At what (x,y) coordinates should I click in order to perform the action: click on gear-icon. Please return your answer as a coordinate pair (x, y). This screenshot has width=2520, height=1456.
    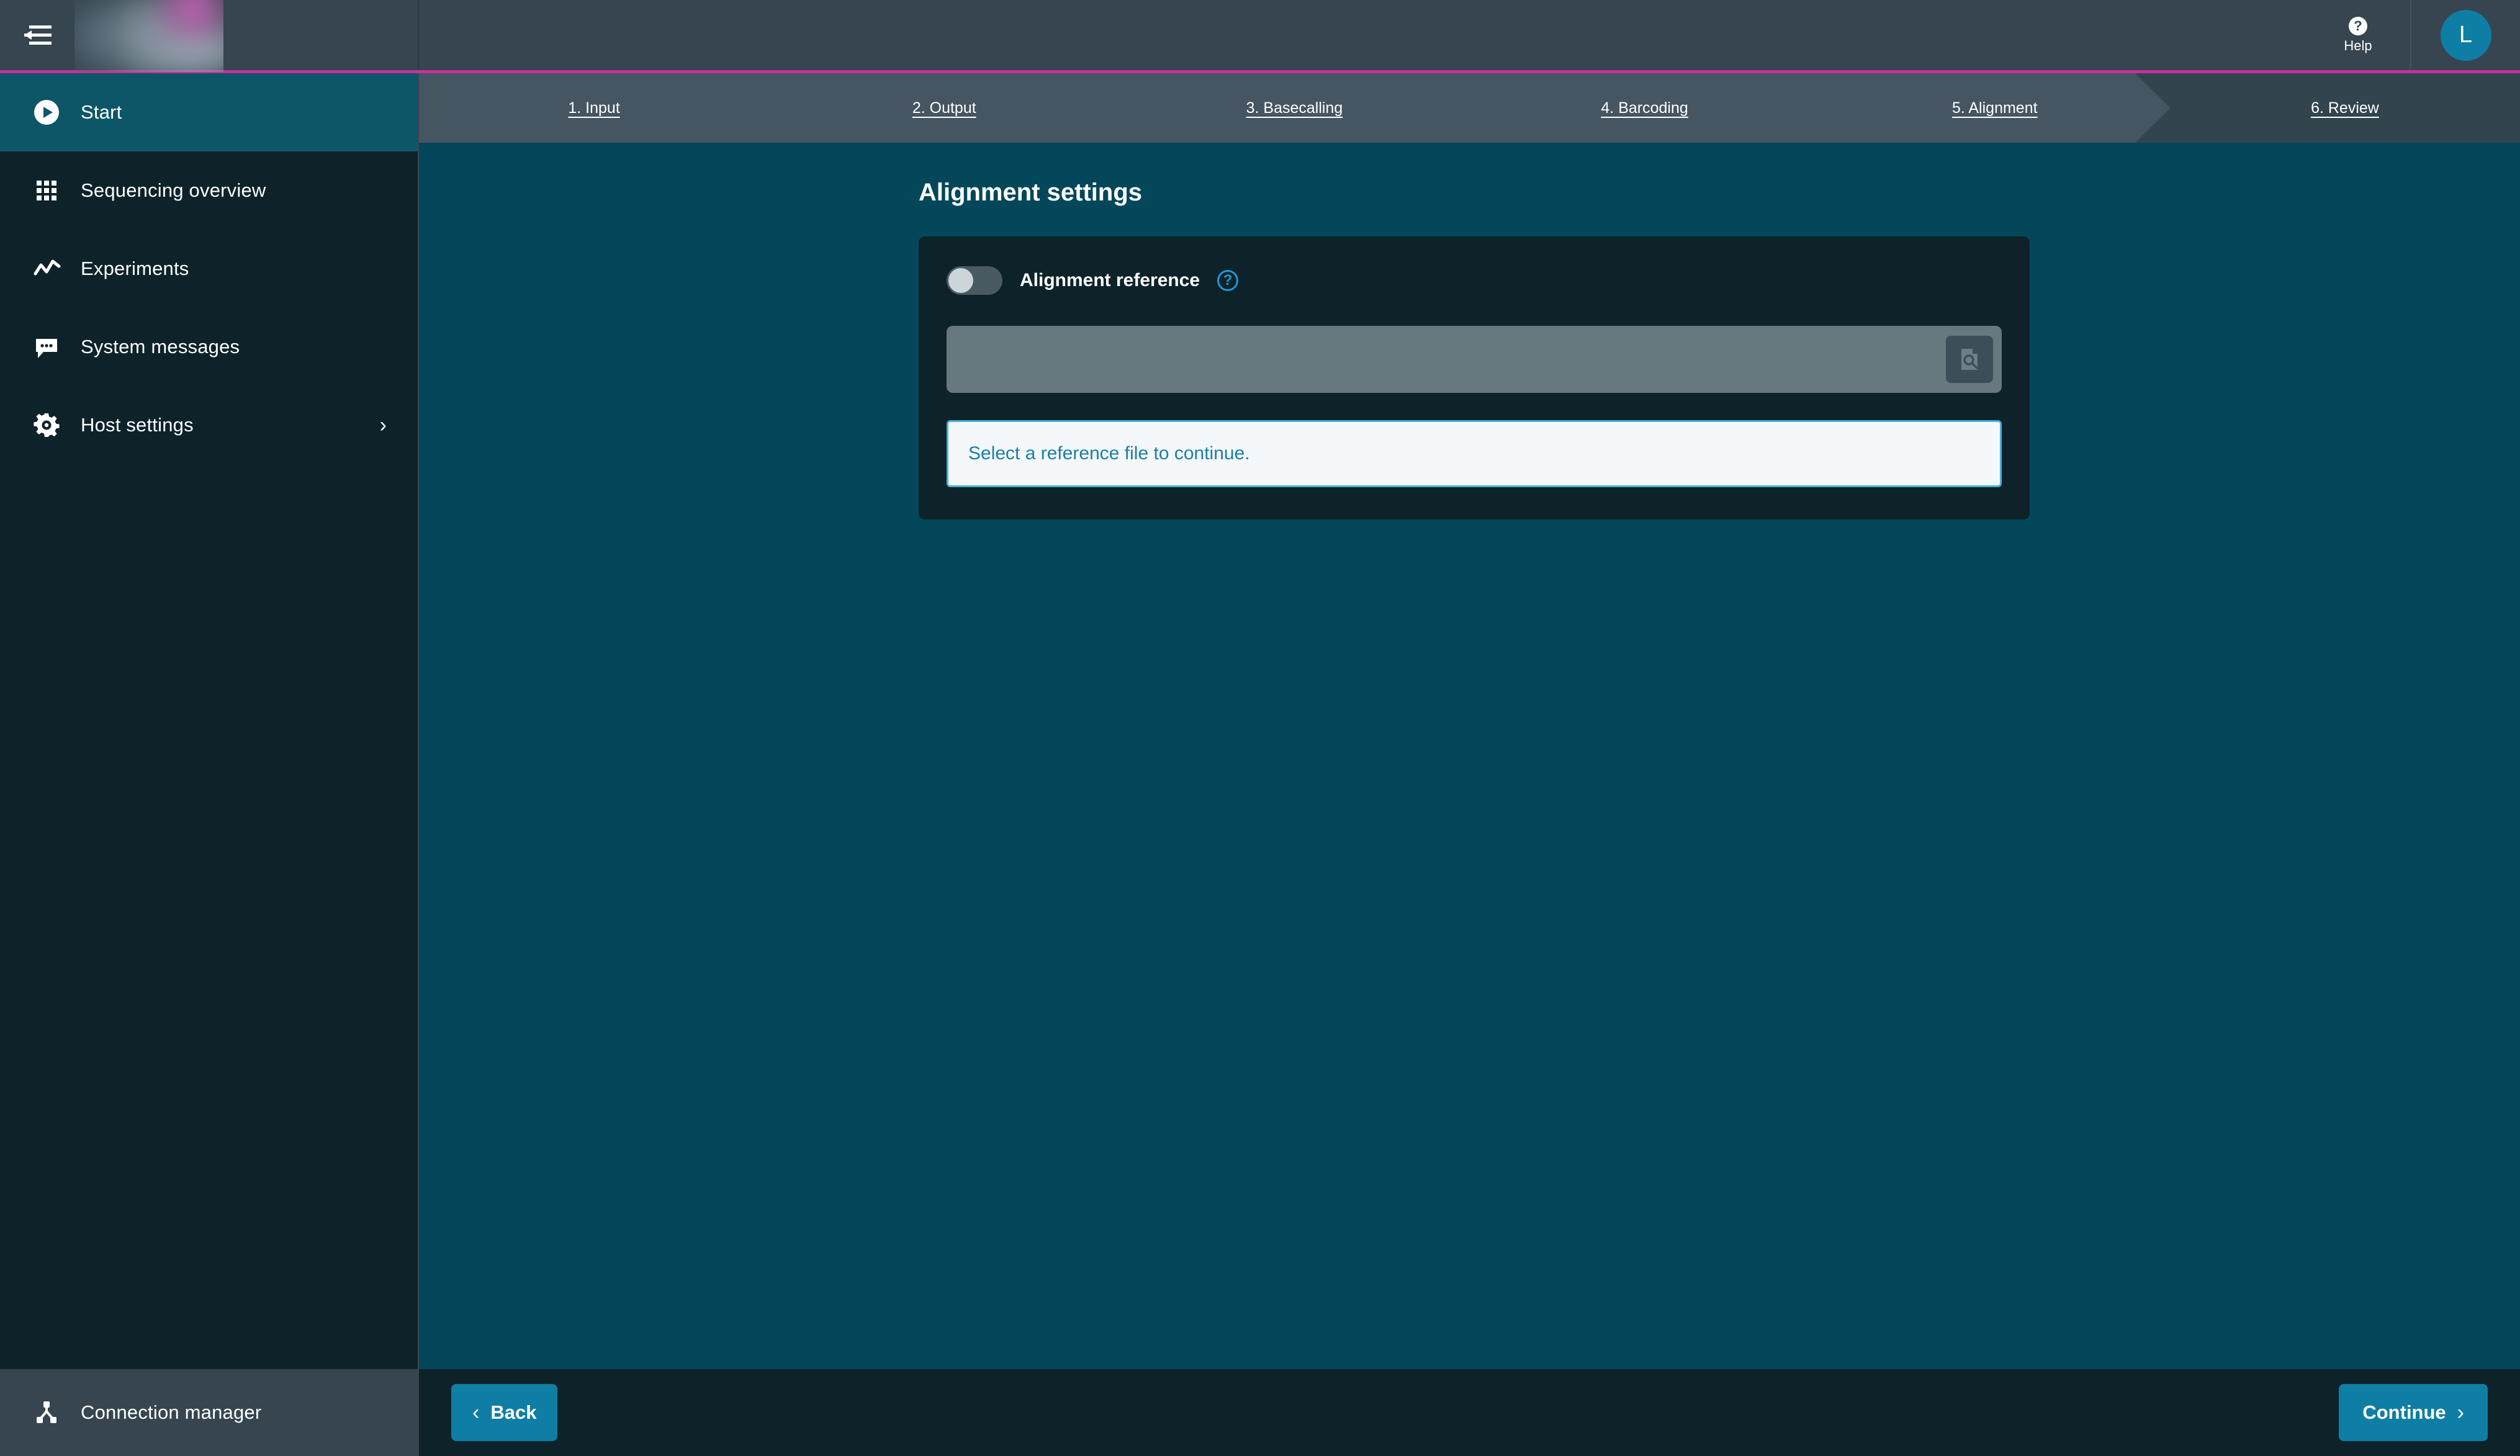
    Looking at the image, I should click on (52, 425).